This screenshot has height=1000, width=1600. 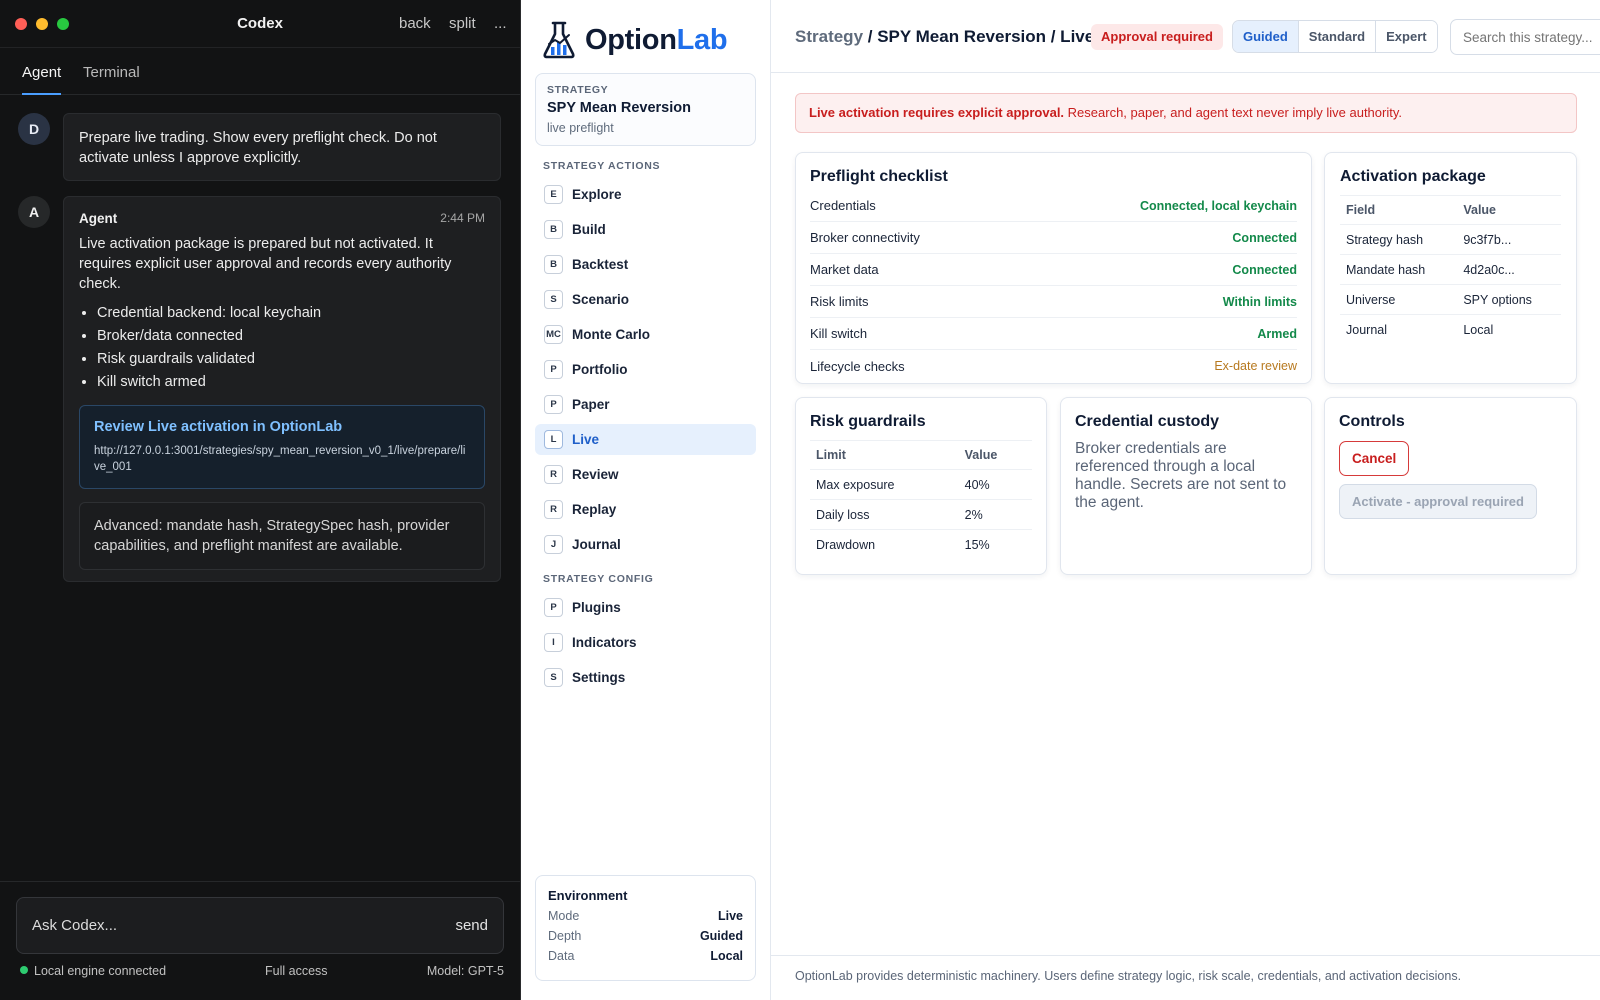 What do you see at coordinates (260, 925) in the screenshot?
I see `composer: Ask Codex... send` at bounding box center [260, 925].